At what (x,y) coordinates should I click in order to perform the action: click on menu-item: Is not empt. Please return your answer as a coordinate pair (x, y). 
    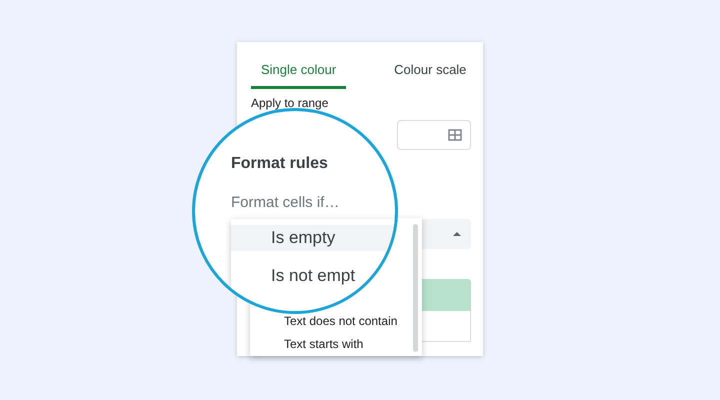
    Looking at the image, I should click on (313, 276).